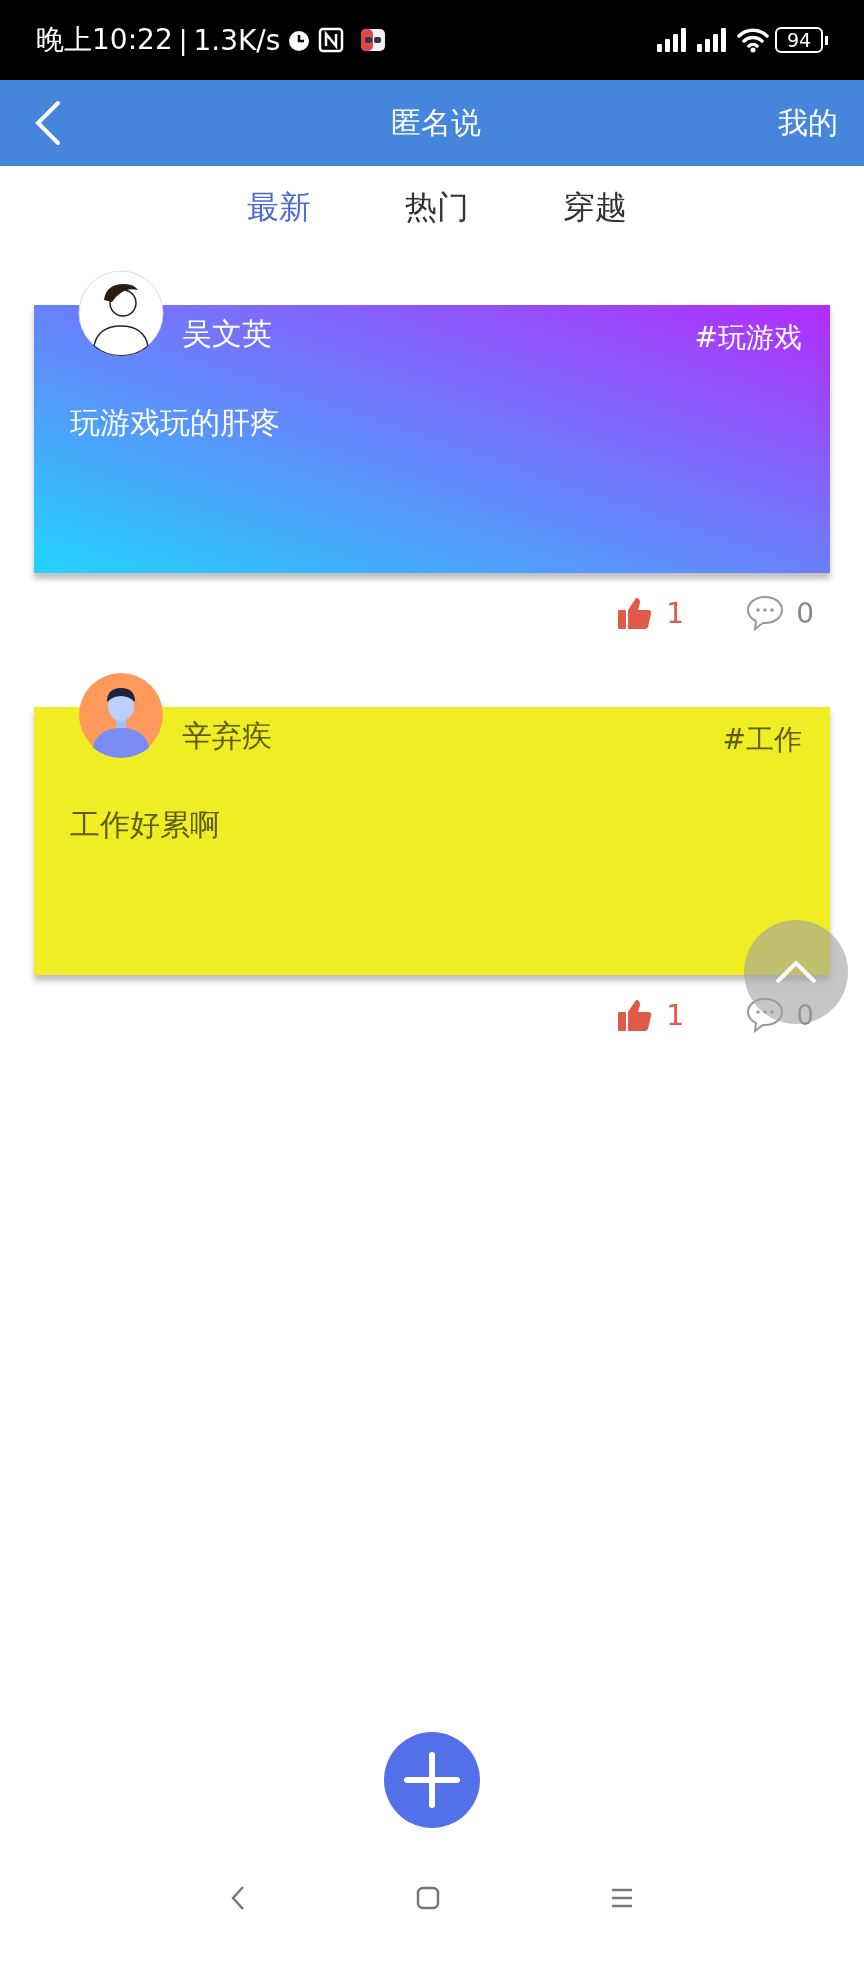 This screenshot has height=1968, width=864. Describe the element at coordinates (227, 333) in the screenshot. I see `author-name: 吴文英` at that location.